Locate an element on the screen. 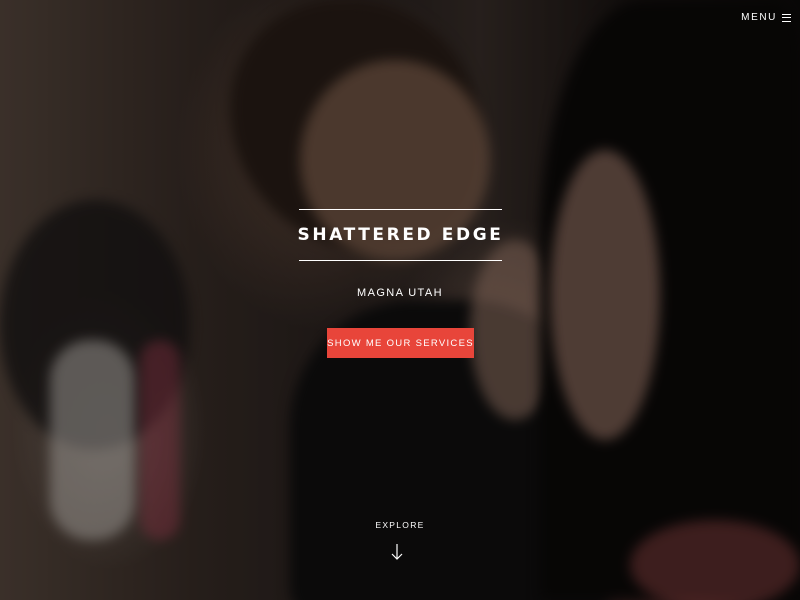 This screenshot has width=800, height=600. menu-button: MENU is located at coordinates (766, 17).